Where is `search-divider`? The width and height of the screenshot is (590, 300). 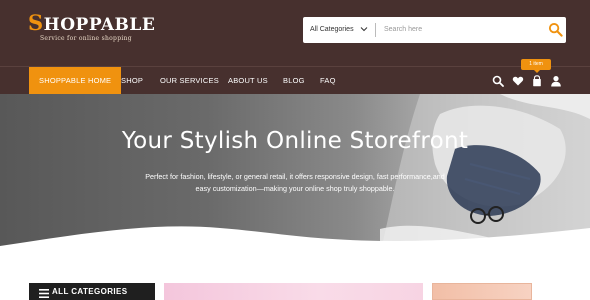
search-divider is located at coordinates (375, 30).